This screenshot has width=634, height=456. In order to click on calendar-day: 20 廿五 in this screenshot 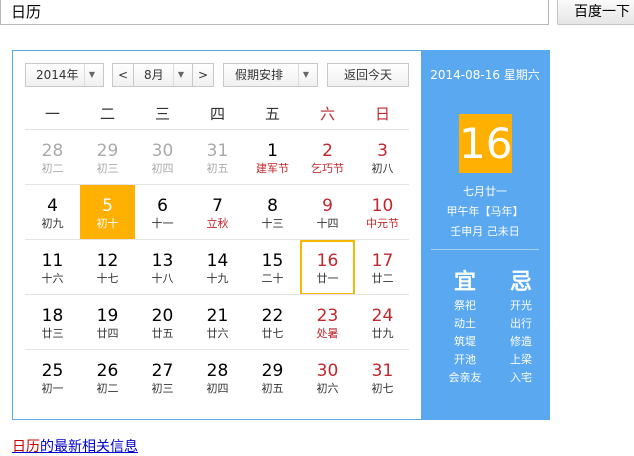, I will do `click(162, 322)`.